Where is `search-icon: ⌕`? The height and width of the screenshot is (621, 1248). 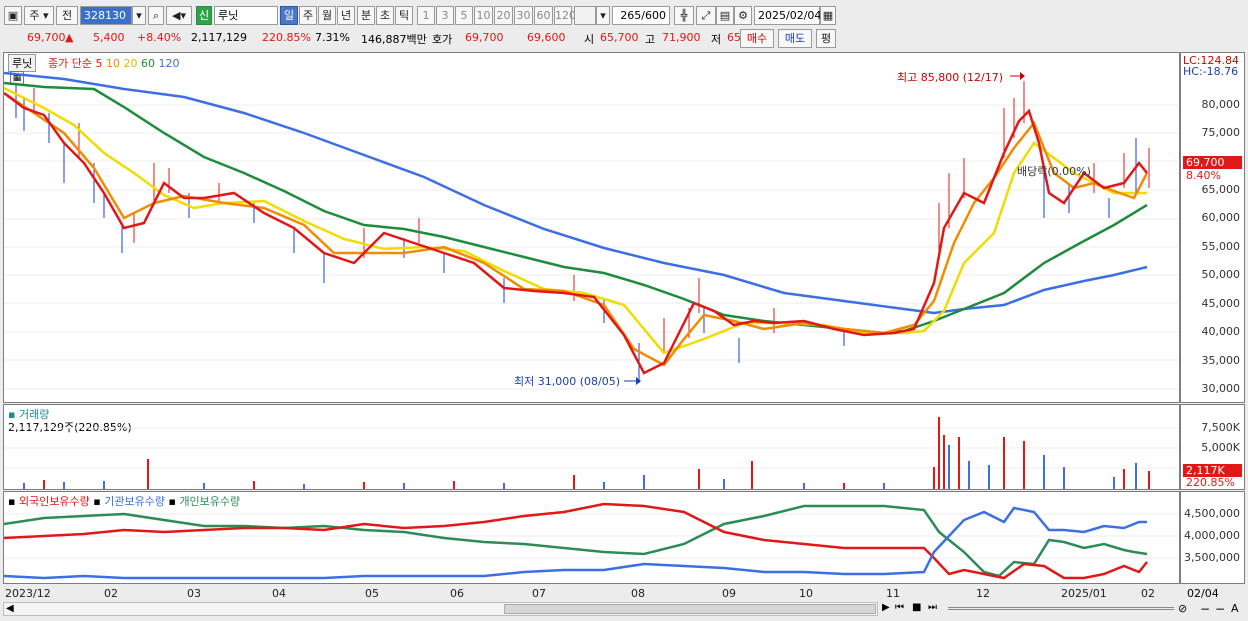 search-icon: ⌕ is located at coordinates (156, 15).